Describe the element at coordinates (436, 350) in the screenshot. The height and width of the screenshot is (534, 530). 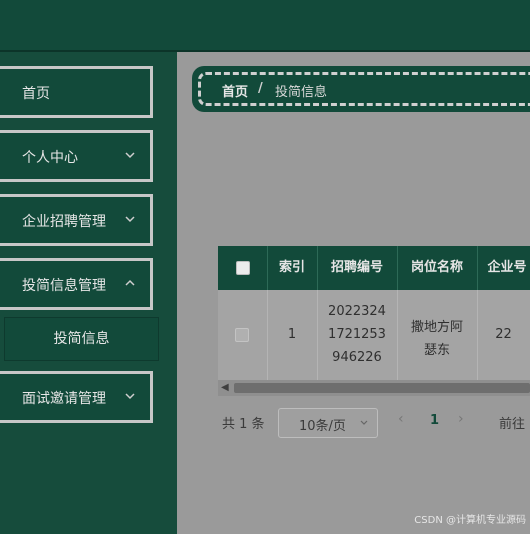
I see `cell-job-name-line: 瑟东` at that location.